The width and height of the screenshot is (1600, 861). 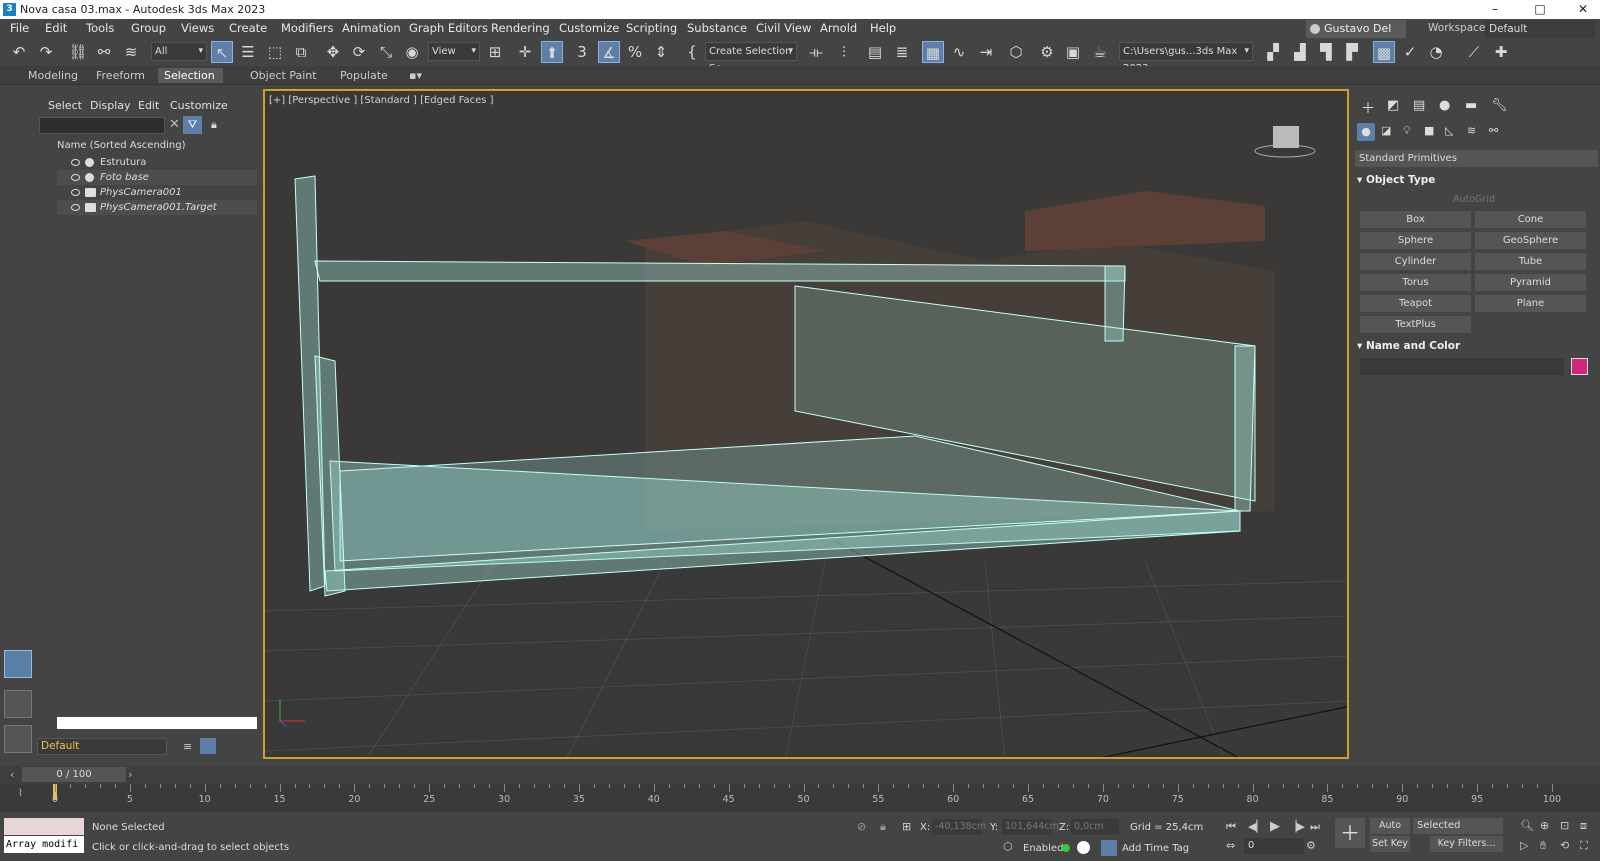 What do you see at coordinates (1410, 52) in the screenshot?
I see `check-icon: ✓` at bounding box center [1410, 52].